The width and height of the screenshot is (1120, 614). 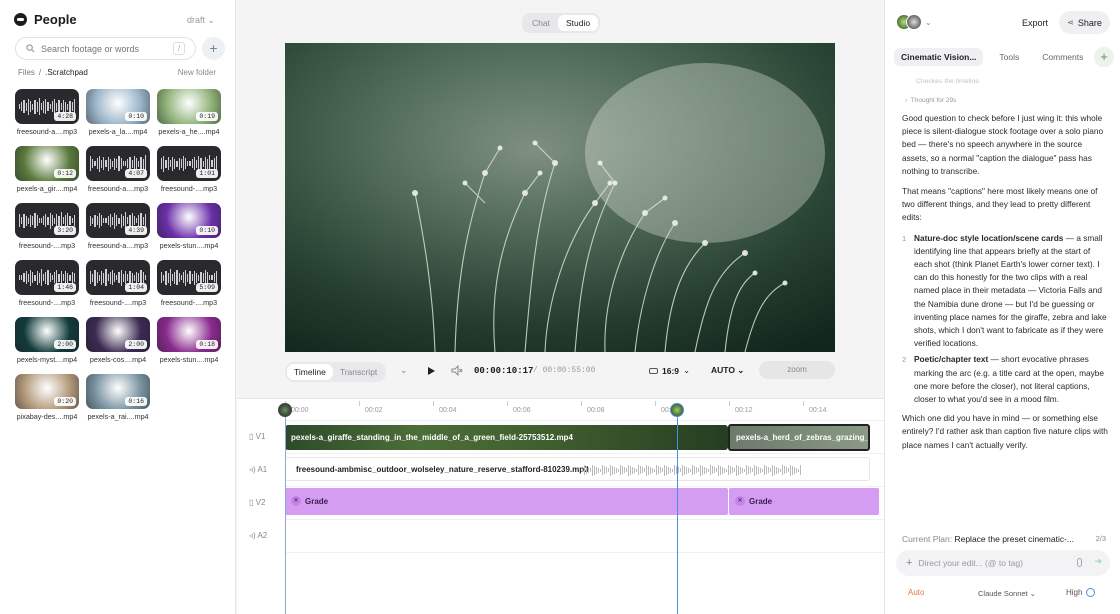 What do you see at coordinates (1098, 561) in the screenshot?
I see `send-icon: ➜` at bounding box center [1098, 561].